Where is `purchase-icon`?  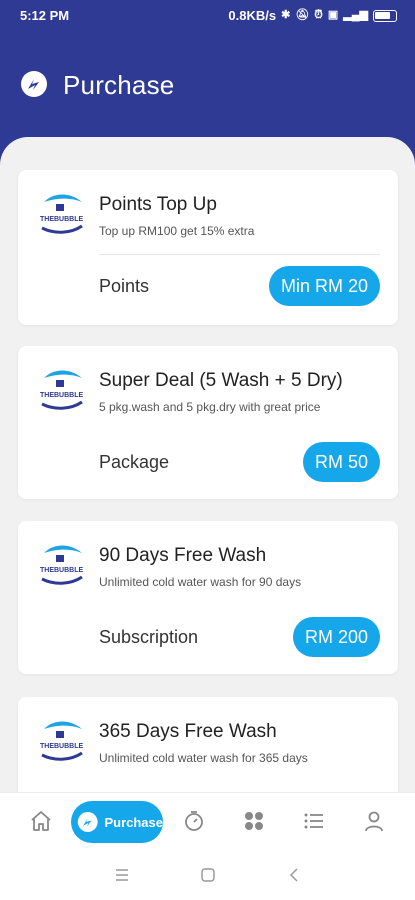 purchase-icon is located at coordinates (87, 822).